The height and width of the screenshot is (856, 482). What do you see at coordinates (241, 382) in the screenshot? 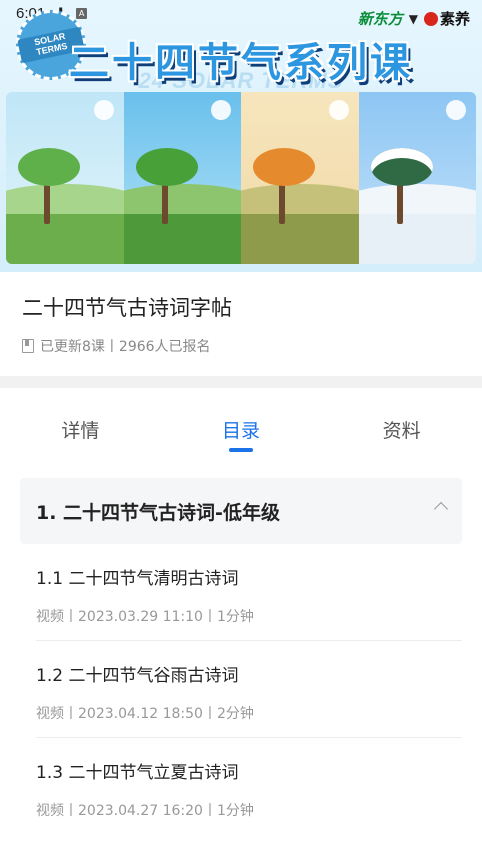
I see `section-separator` at bounding box center [241, 382].